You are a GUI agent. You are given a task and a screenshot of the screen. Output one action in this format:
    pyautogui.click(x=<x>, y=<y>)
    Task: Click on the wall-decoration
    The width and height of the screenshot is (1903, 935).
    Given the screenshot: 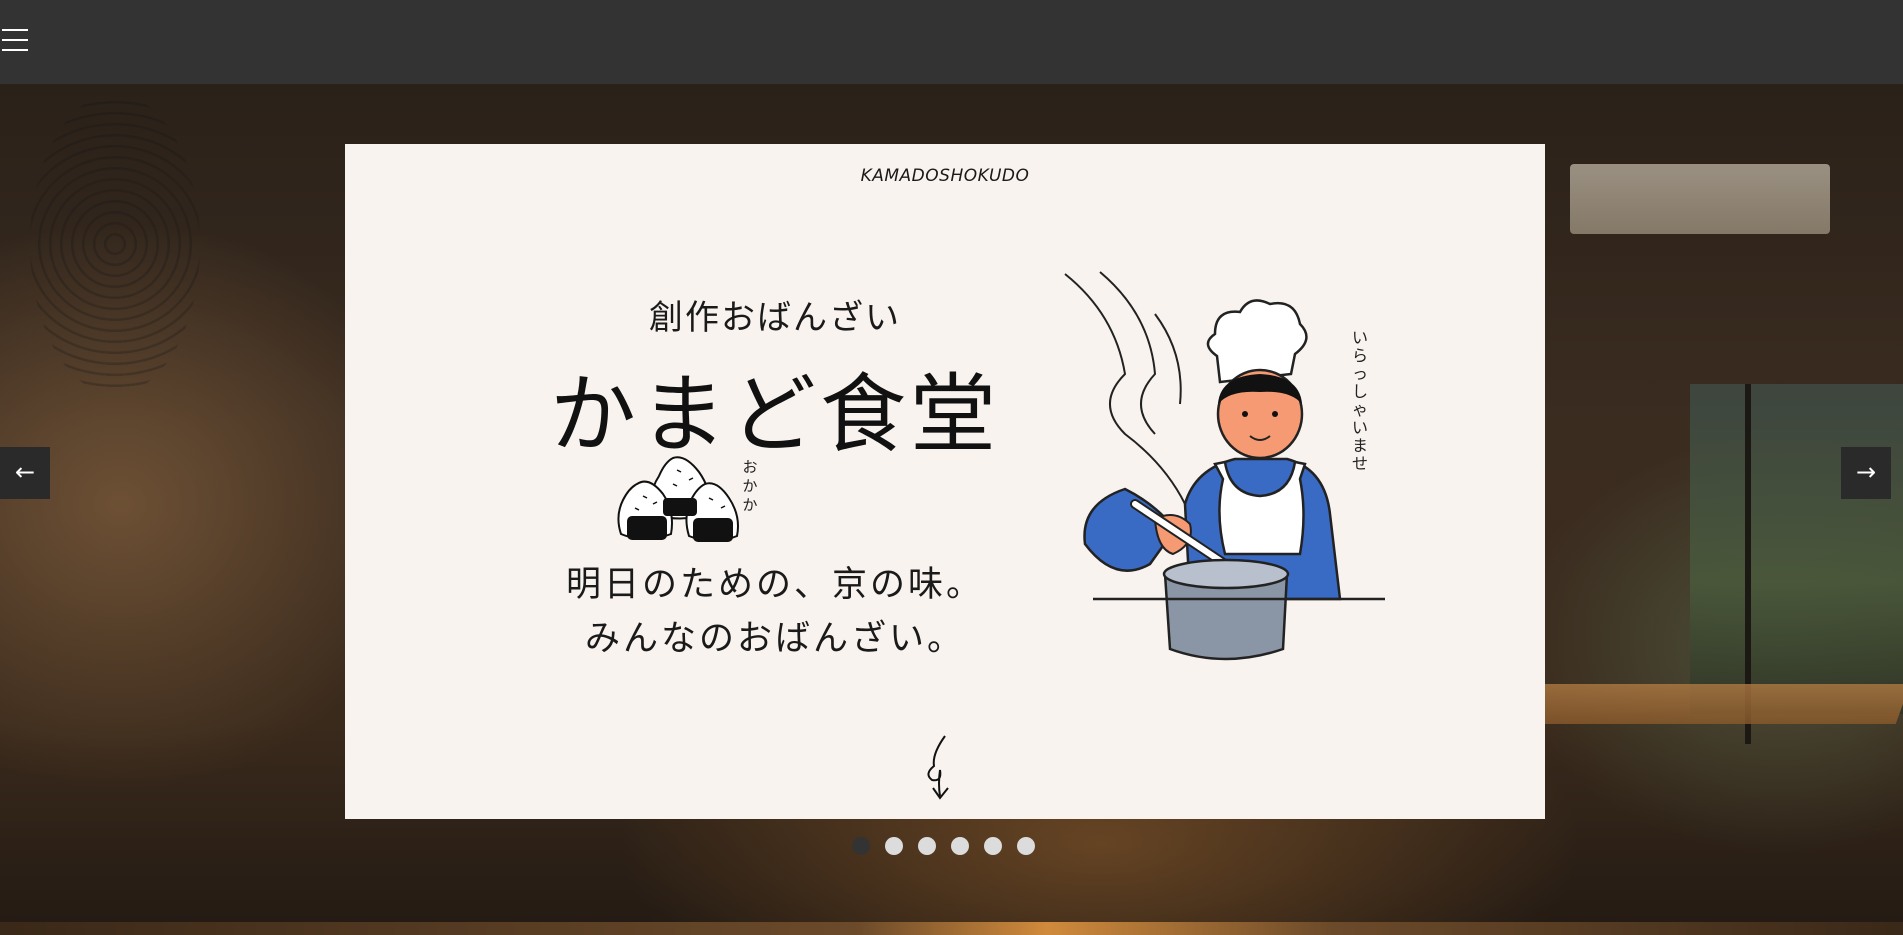 What is the action you would take?
    pyautogui.click(x=115, y=244)
    